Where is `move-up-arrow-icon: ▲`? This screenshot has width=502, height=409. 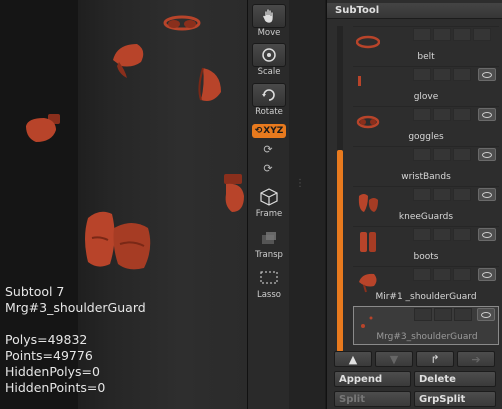
move-up-arrow-icon: ▲ is located at coordinates (353, 359).